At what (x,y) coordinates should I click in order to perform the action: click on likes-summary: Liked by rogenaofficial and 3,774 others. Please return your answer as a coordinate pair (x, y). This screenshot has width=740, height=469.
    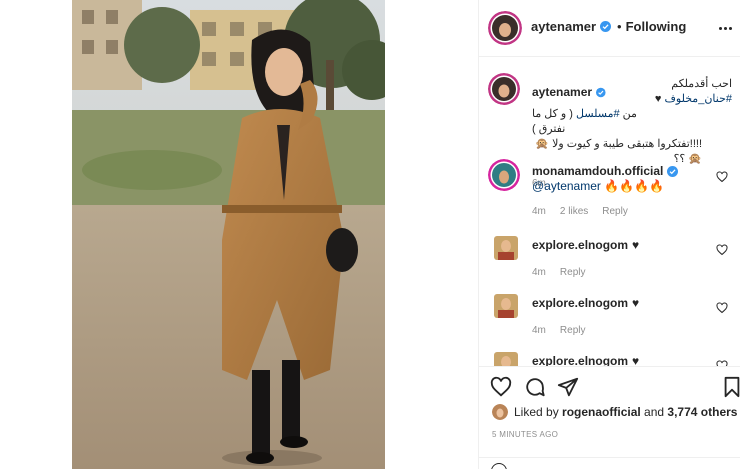
    Looking at the image, I should click on (614, 412).